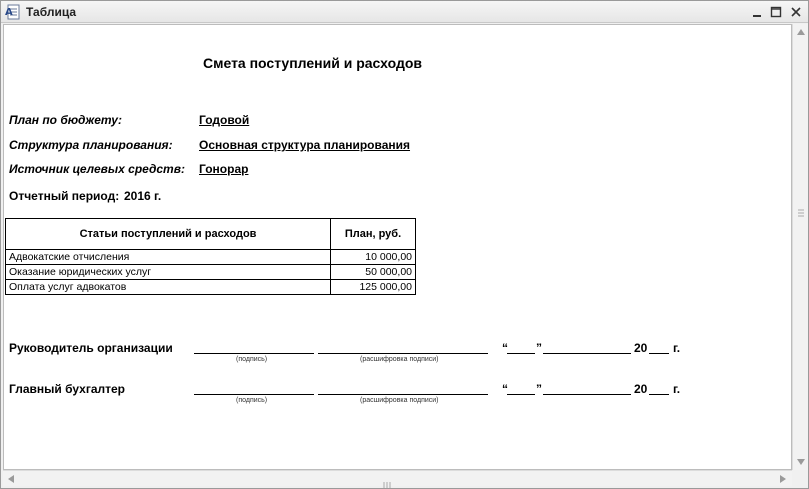 The width and height of the screenshot is (809, 489). I want to click on scroll-grip-icon, so click(801, 213).